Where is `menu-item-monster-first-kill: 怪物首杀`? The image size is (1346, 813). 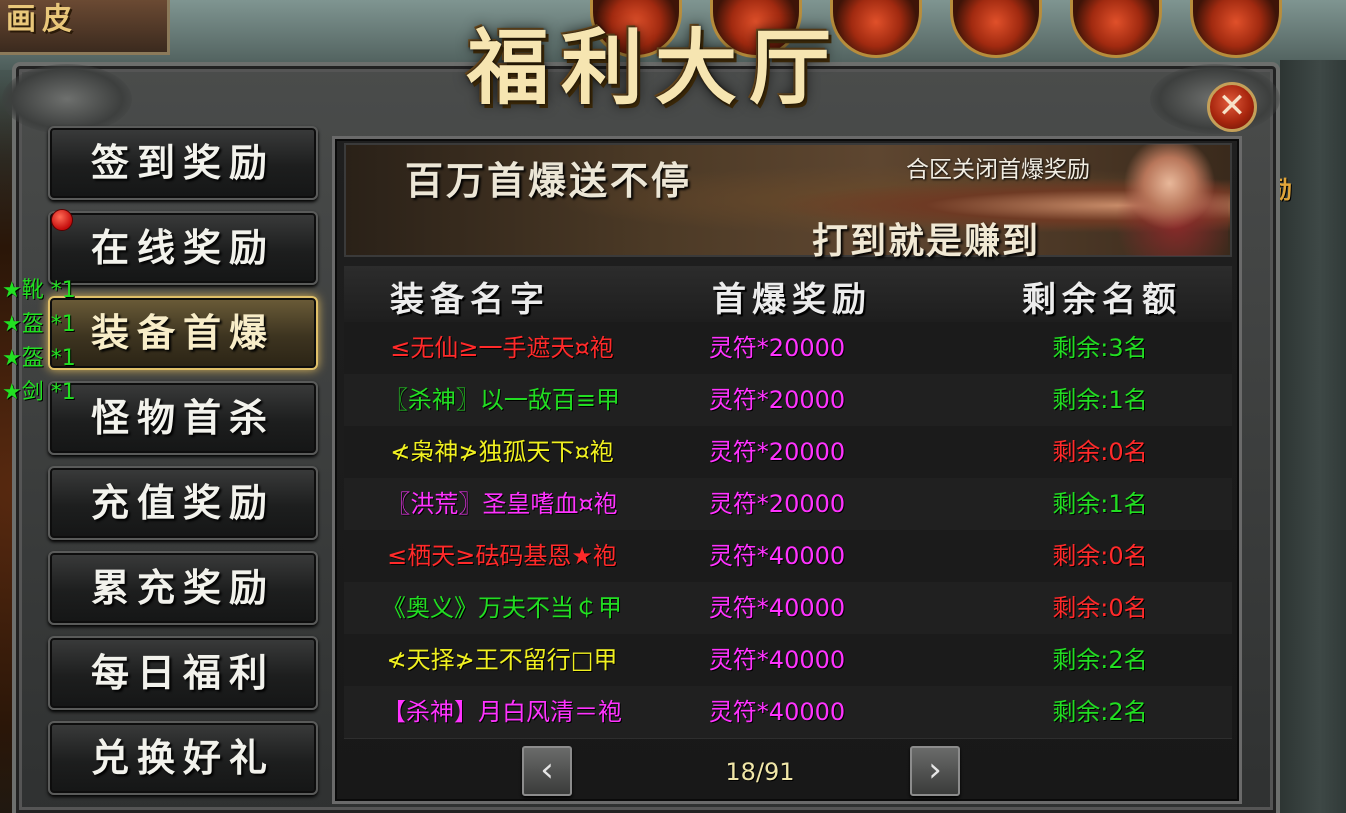 menu-item-monster-first-kill: 怪物首杀 is located at coordinates (183, 418).